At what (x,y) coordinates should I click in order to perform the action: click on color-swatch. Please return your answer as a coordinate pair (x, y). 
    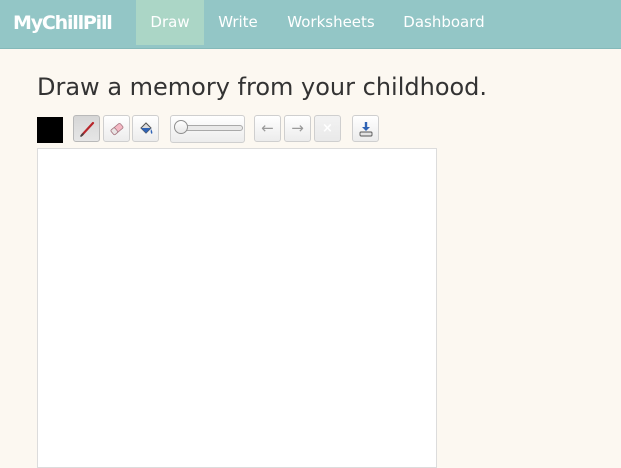
    Looking at the image, I should click on (50, 130).